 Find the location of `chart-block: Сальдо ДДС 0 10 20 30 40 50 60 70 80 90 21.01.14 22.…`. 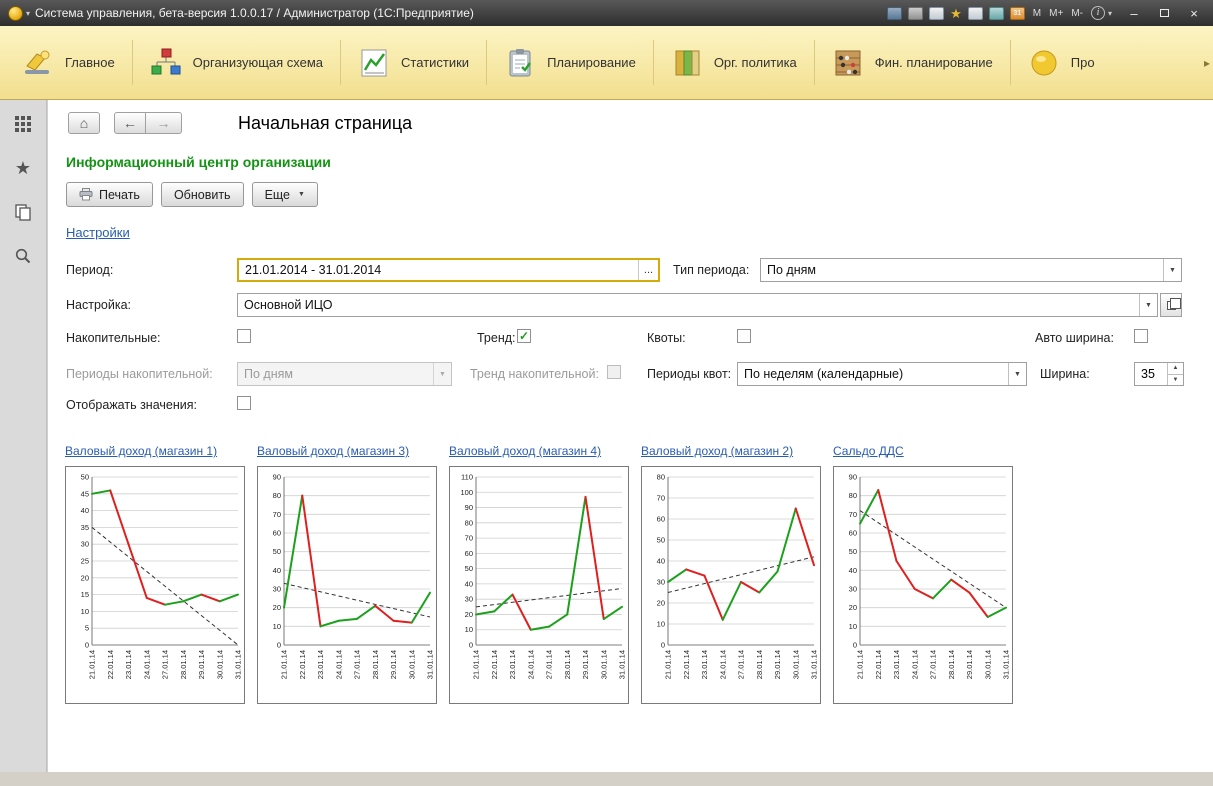

chart-block: Сальдо ДДС 0 10 20 30 40 50 60 70 80 90 21.01.14 22.… is located at coordinates (923, 574).